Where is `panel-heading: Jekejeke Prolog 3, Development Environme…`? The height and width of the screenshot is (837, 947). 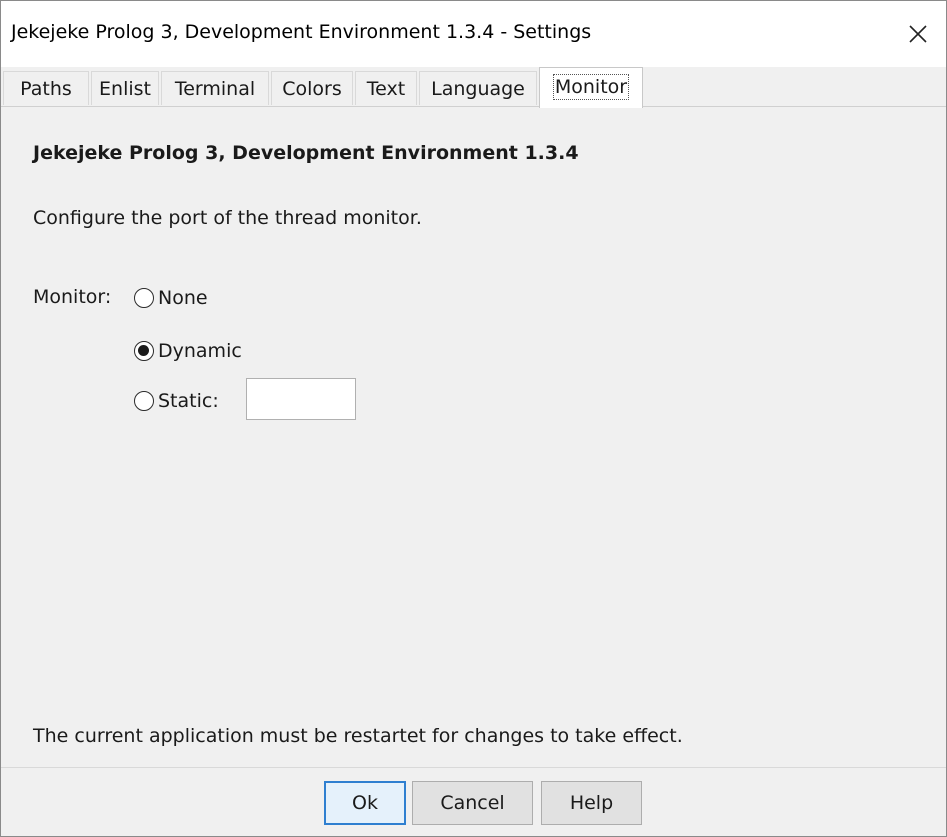
panel-heading: Jekejeke Prolog 3, Development Environme… is located at coordinates (306, 153).